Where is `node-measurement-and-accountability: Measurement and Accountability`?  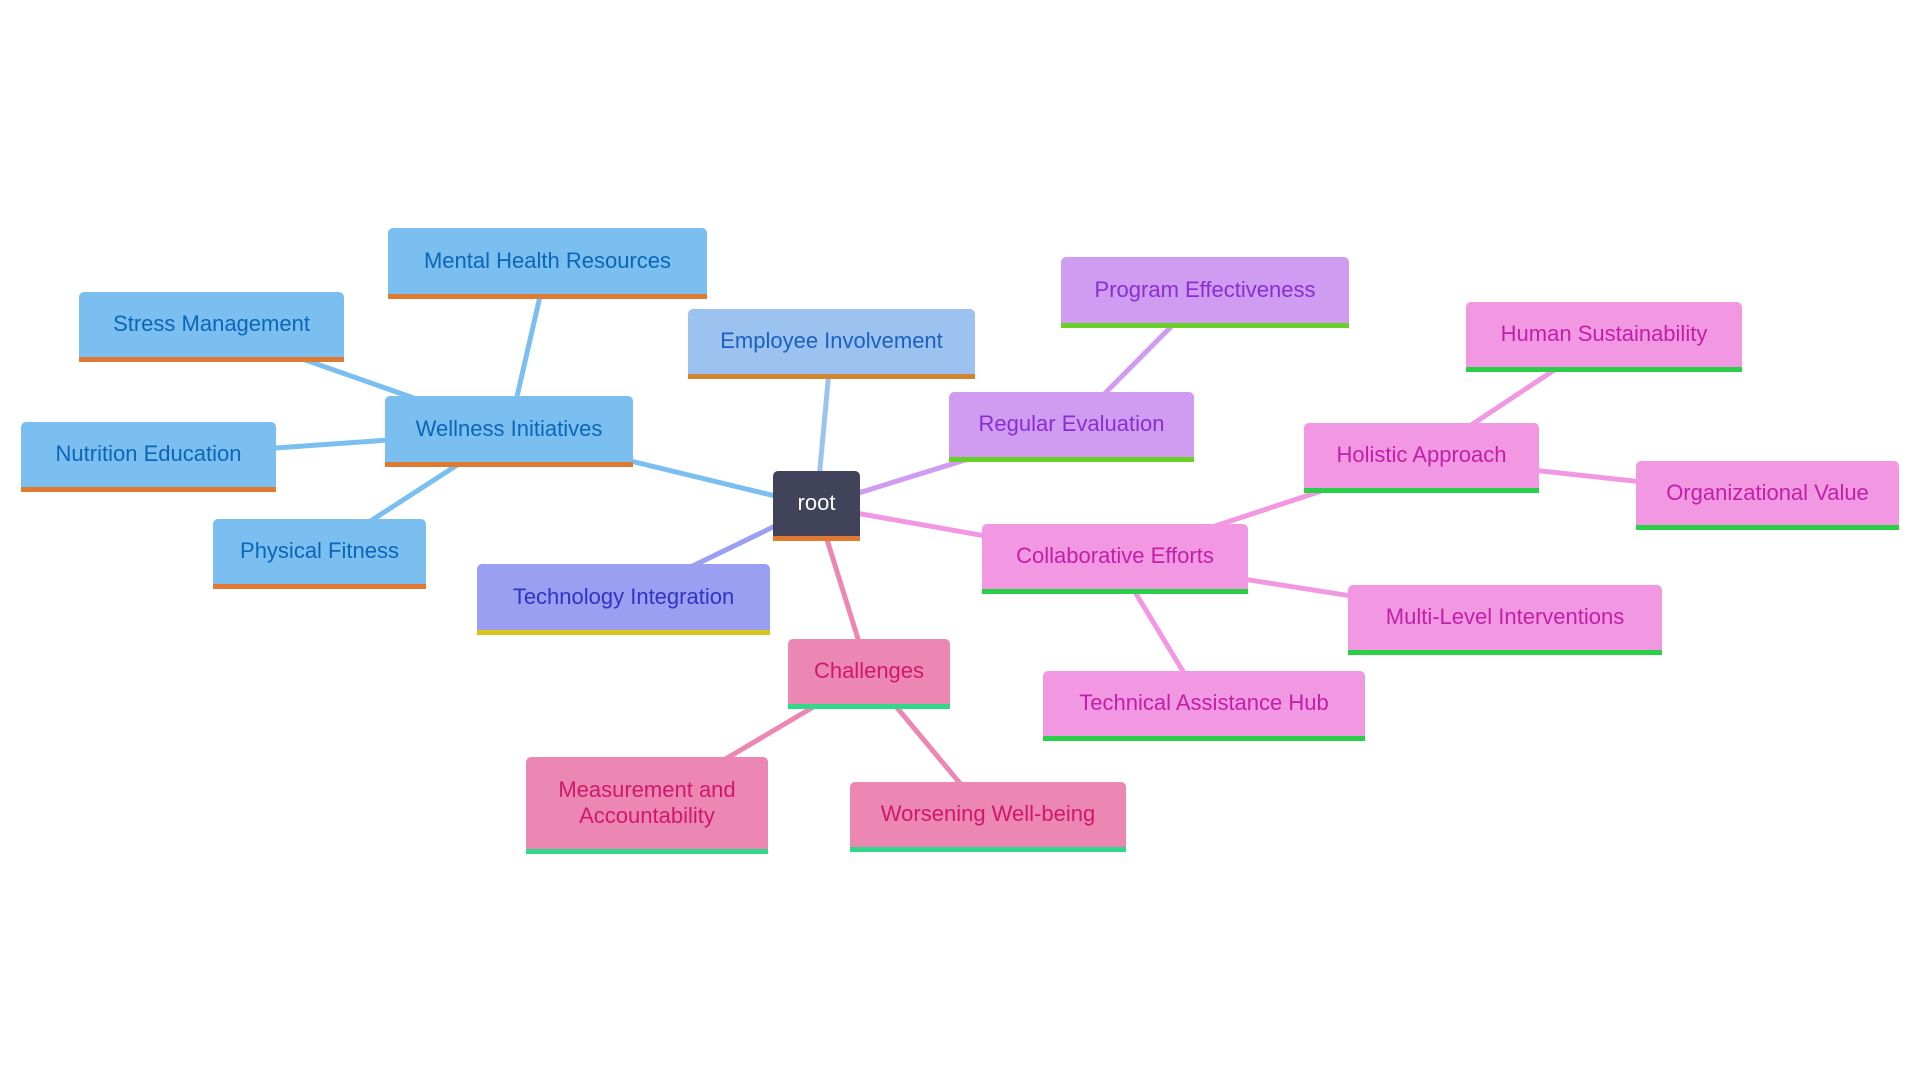
node-measurement-and-accountability: Measurement and Accountability is located at coordinates (647, 805).